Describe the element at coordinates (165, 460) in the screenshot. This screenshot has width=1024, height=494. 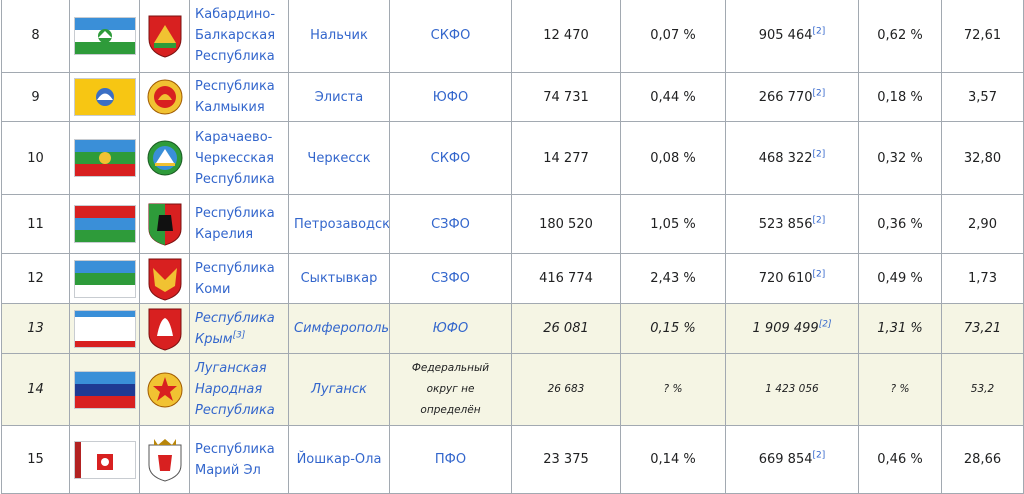
I see `mari-el-coat-of-arms-icon` at that location.